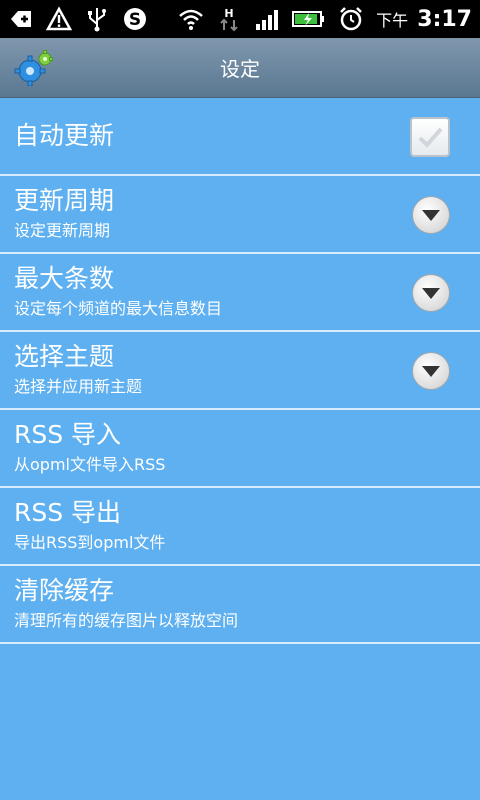 The height and width of the screenshot is (800, 480). What do you see at coordinates (309, 19) in the screenshot?
I see `battery-charging-icon` at bounding box center [309, 19].